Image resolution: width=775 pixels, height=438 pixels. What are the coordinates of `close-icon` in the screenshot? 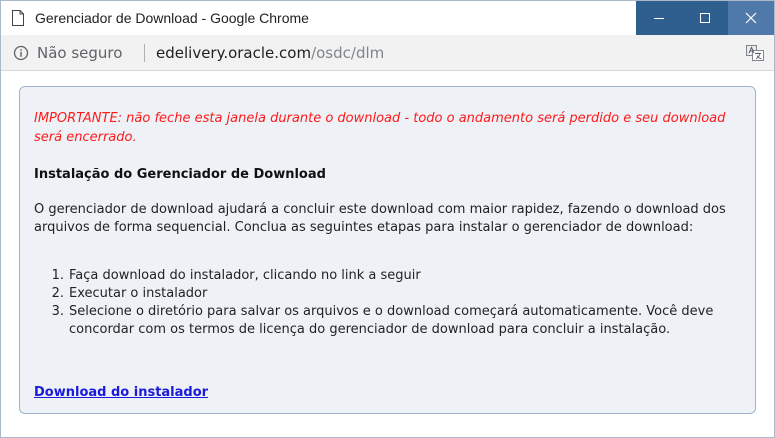 It's located at (751, 18).